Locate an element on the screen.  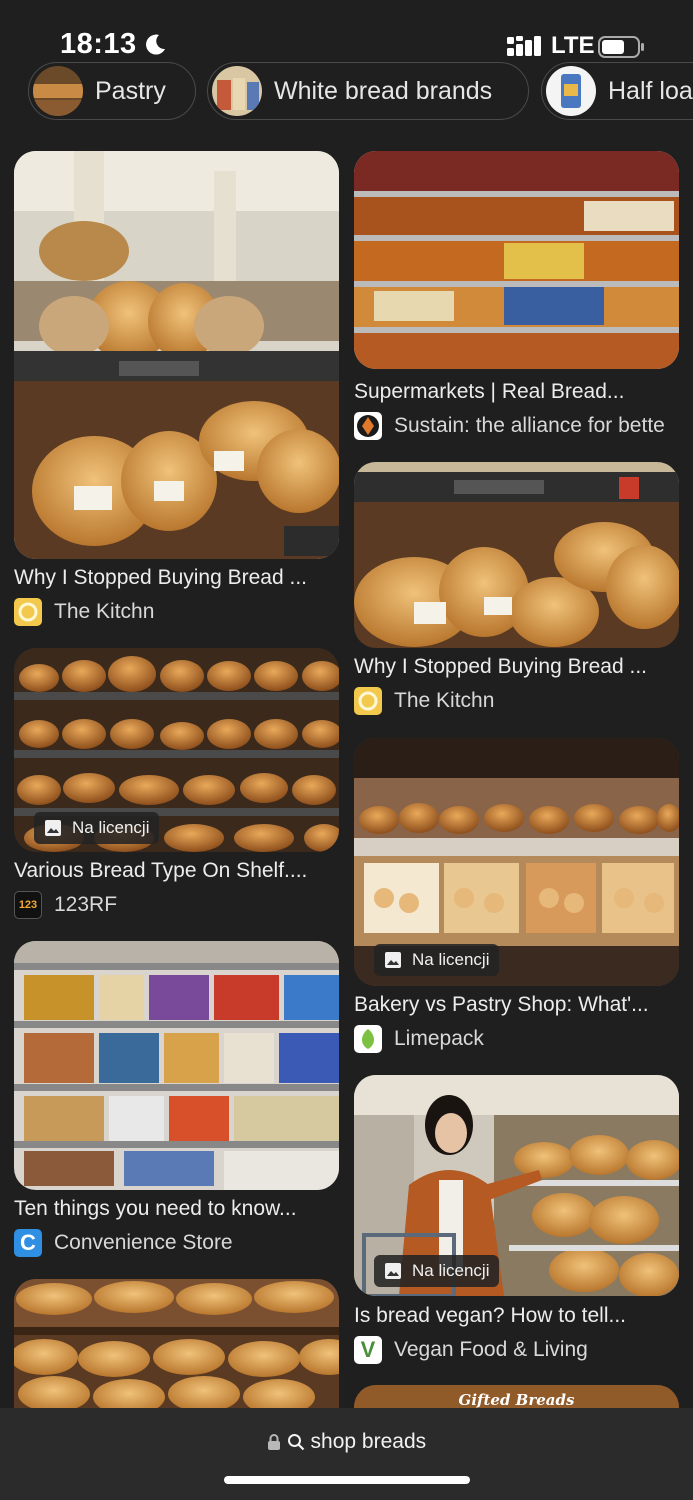
limepack-icon is located at coordinates (368, 1039).